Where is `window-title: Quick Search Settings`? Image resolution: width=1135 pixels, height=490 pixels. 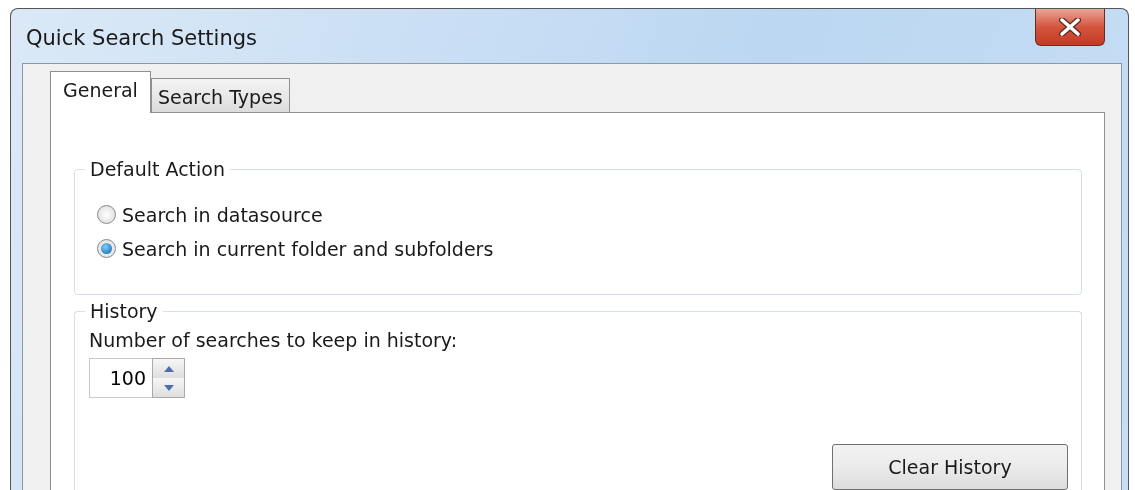 window-title: Quick Search Settings is located at coordinates (141, 38).